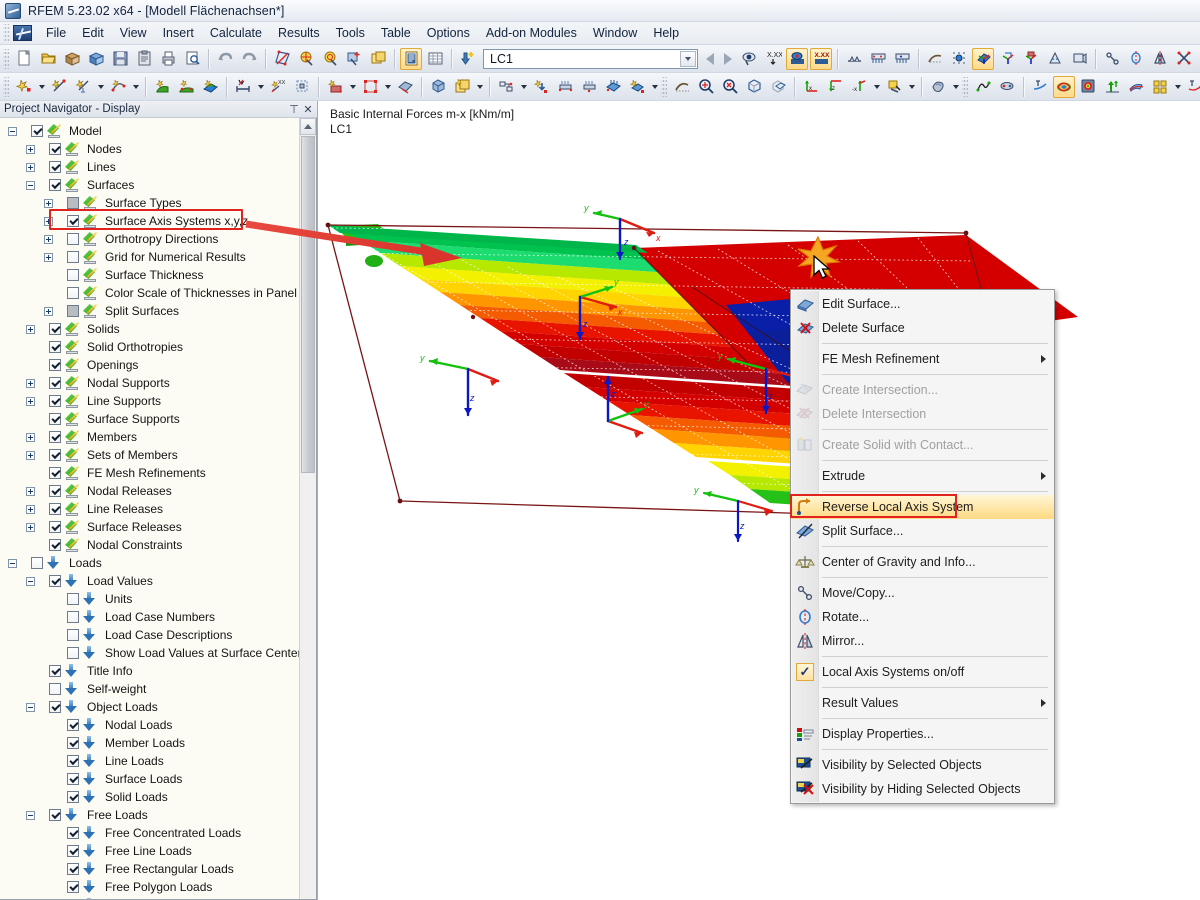  Describe the element at coordinates (59, 87) in the screenshot. I see `new-line-icon` at that location.